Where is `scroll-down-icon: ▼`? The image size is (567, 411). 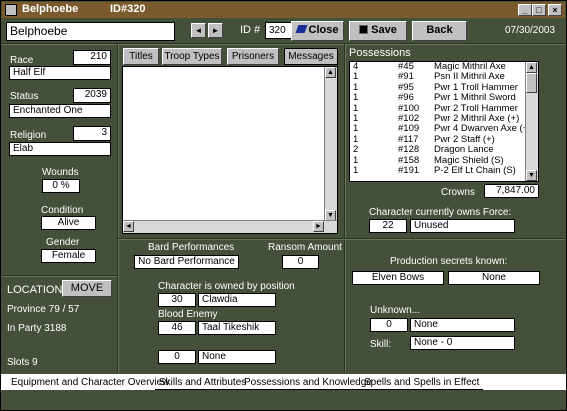
scroll-down-icon: ▼ is located at coordinates (531, 175).